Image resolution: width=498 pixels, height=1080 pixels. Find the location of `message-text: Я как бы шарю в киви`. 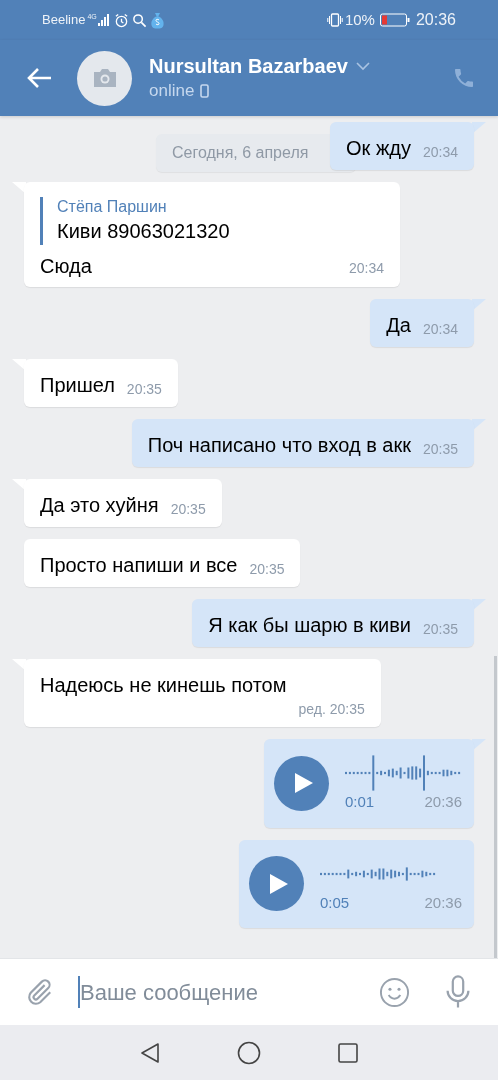

message-text: Я как бы шарю в киви is located at coordinates (309, 625).